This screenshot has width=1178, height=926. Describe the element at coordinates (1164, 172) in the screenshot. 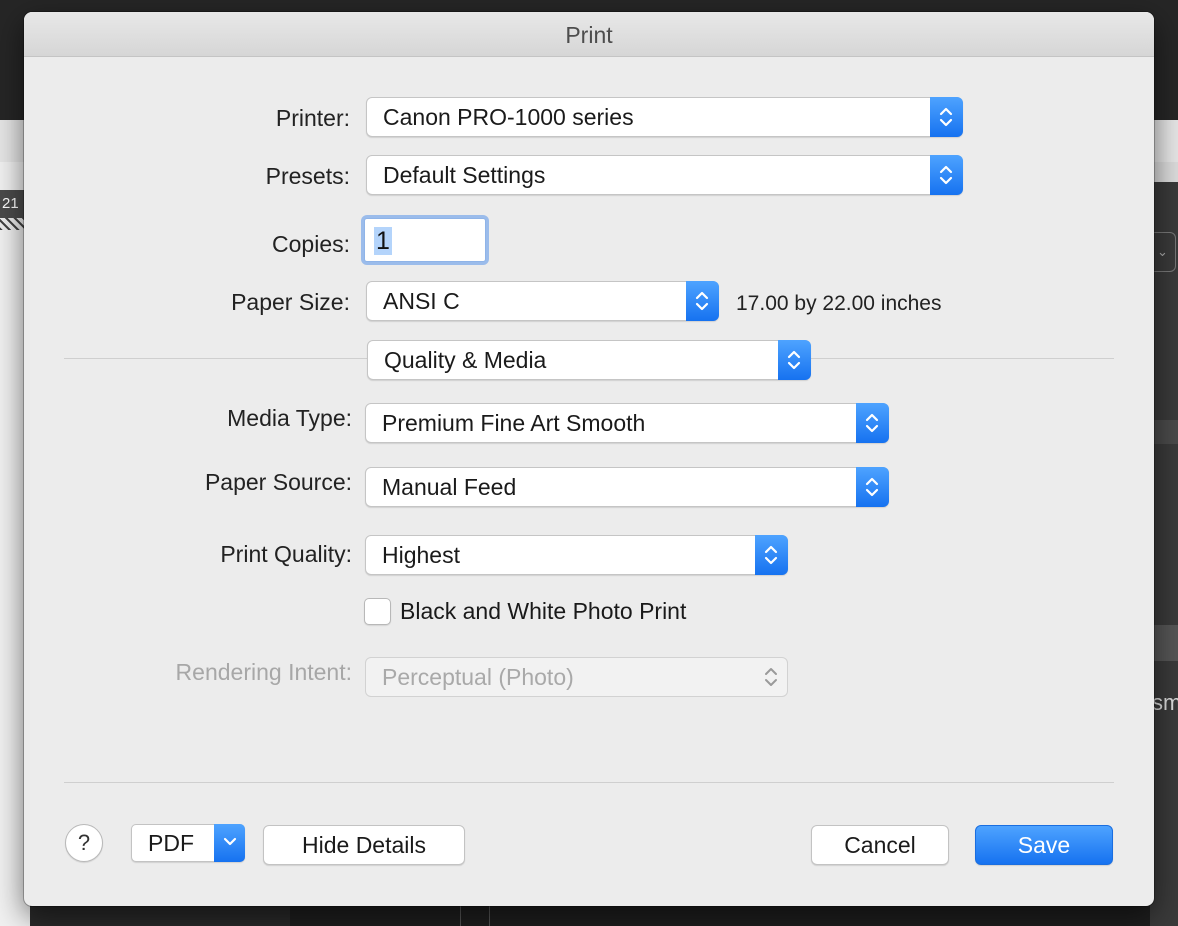

I see `background-right-panel-top` at that location.